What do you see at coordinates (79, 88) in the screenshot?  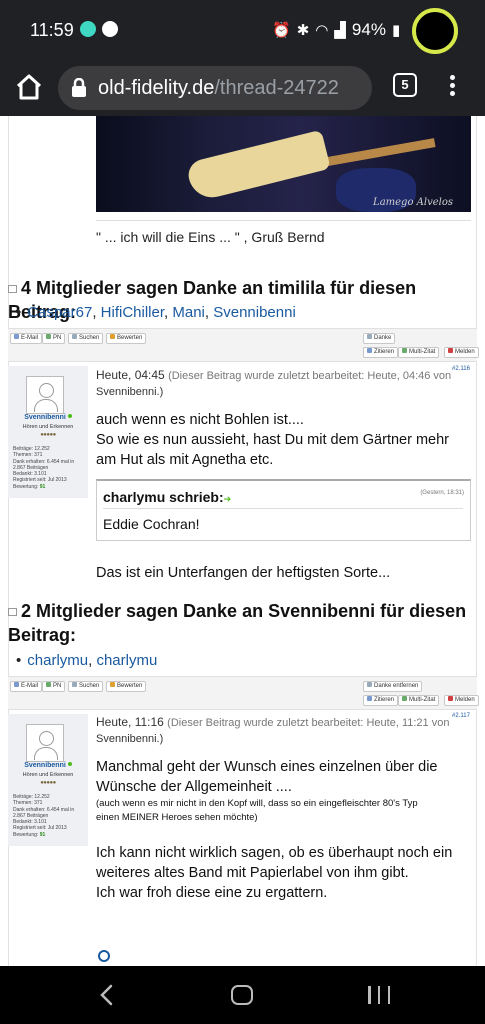 I see `lock-icon` at bounding box center [79, 88].